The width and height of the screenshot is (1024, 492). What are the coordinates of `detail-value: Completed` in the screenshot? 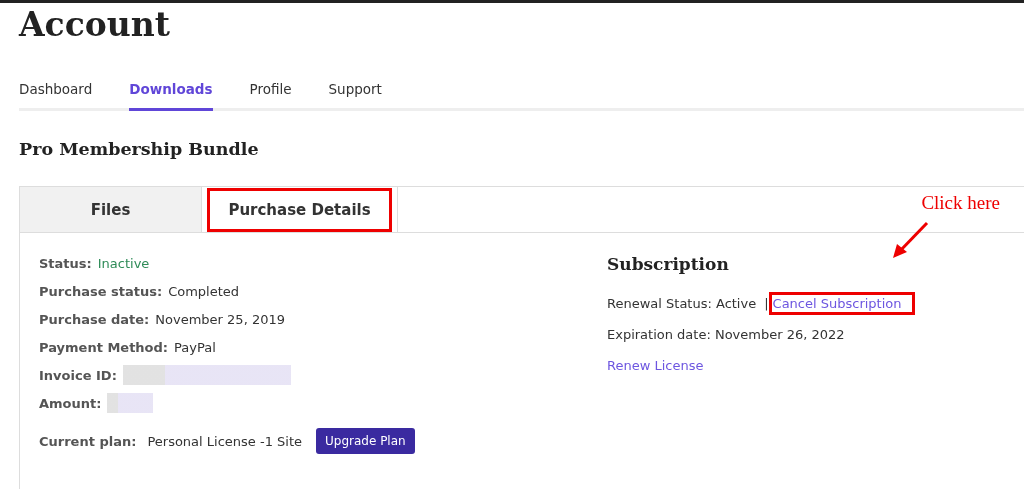 It's located at (204, 291).